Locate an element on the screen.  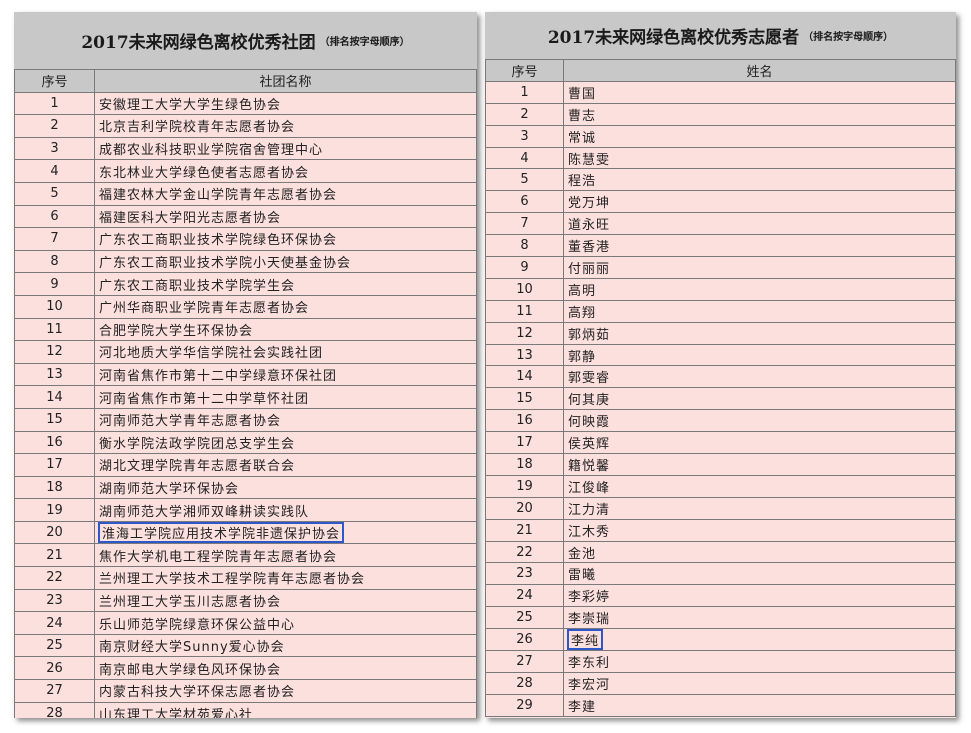
table-row: 28 李宏河 is located at coordinates (720, 683).